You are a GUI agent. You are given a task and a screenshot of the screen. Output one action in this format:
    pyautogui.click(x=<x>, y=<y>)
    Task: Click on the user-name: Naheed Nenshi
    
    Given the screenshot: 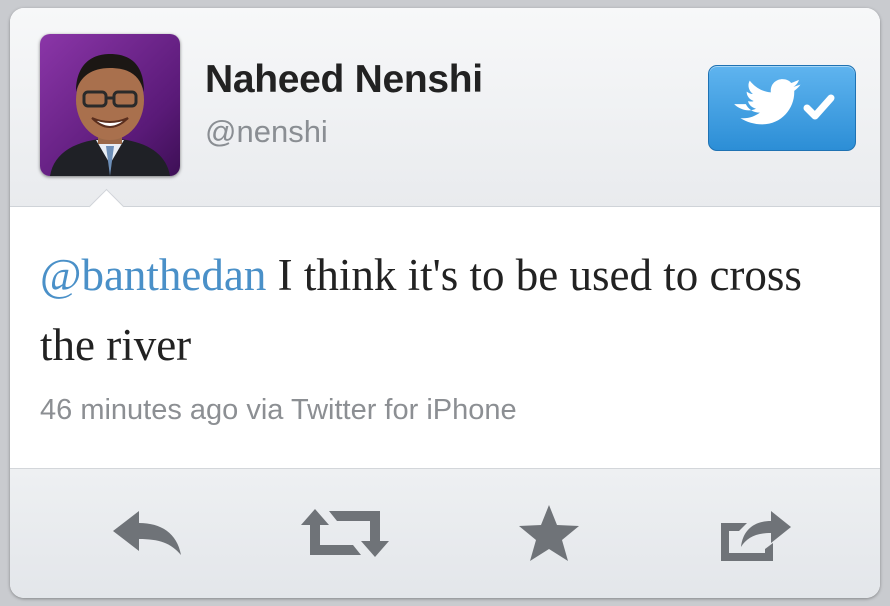 What is the action you would take?
    pyautogui.click(x=344, y=80)
    